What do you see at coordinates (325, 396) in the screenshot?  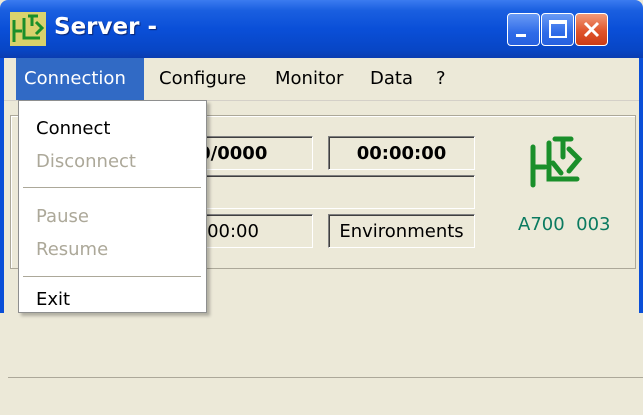 I see `status-bar` at bounding box center [325, 396].